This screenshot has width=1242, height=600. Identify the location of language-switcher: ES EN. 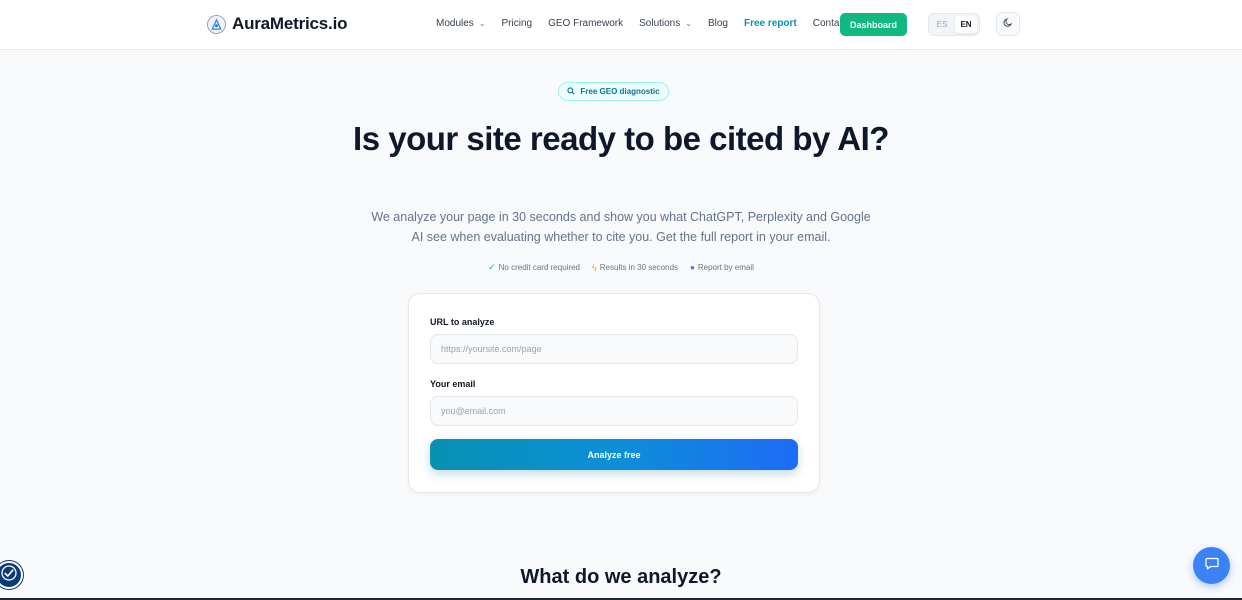
(954, 24).